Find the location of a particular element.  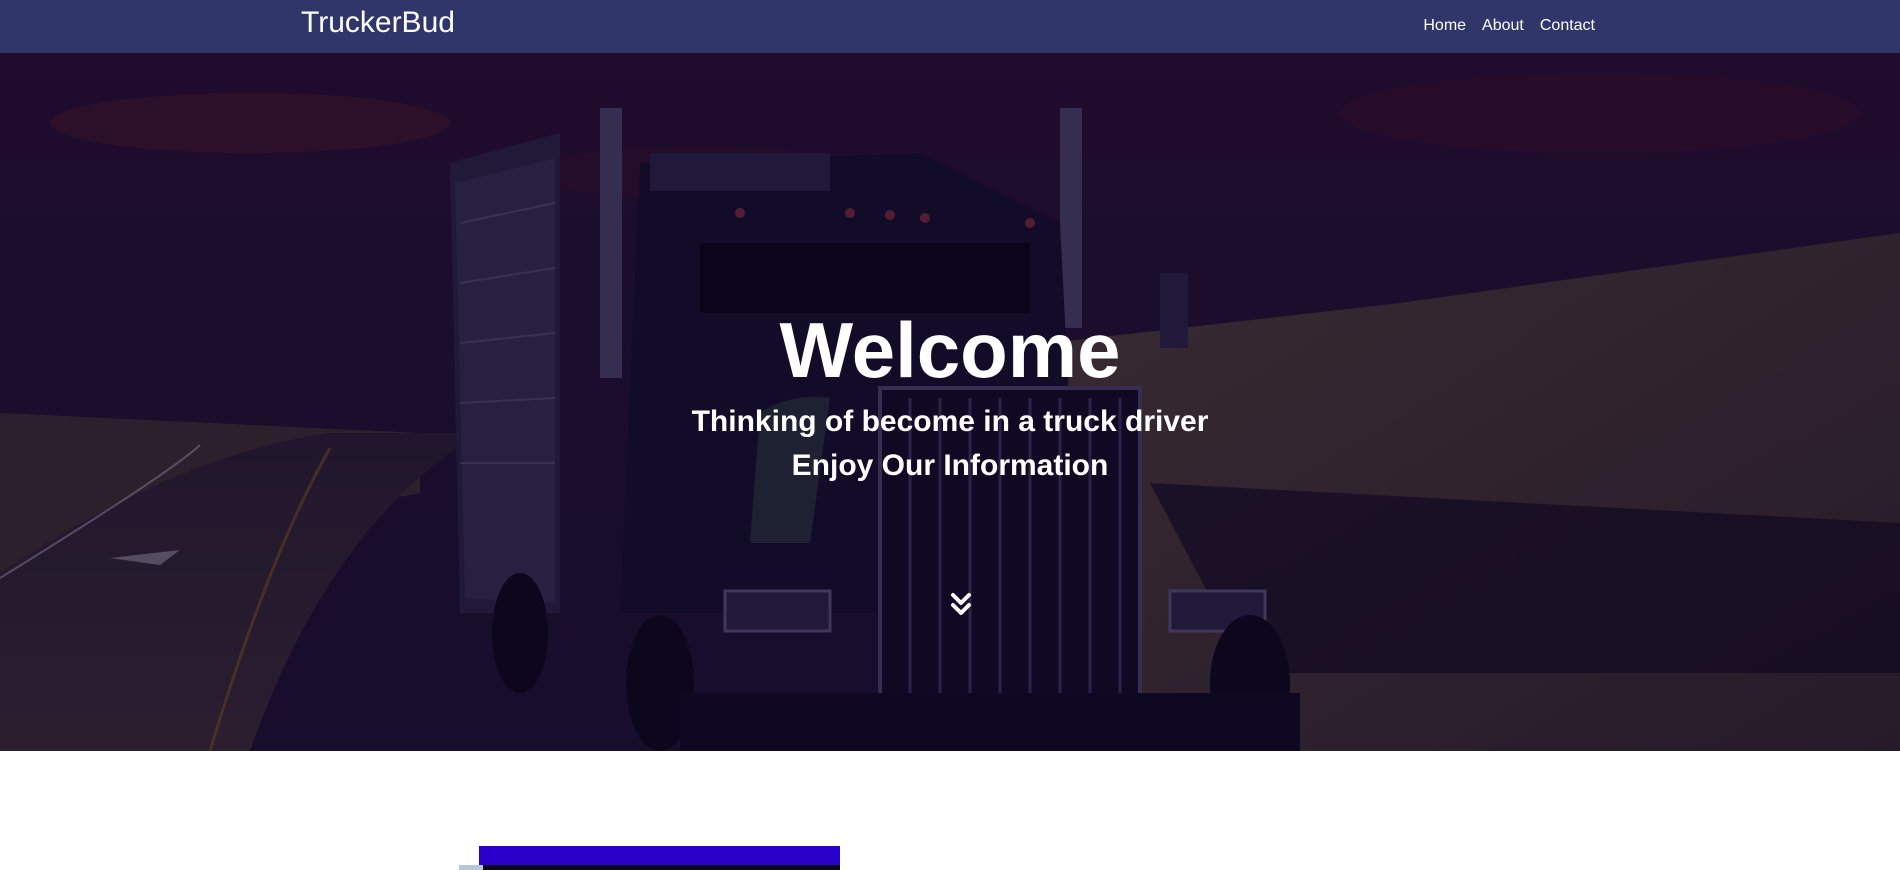

nav-link-about: About is located at coordinates (1503, 26).